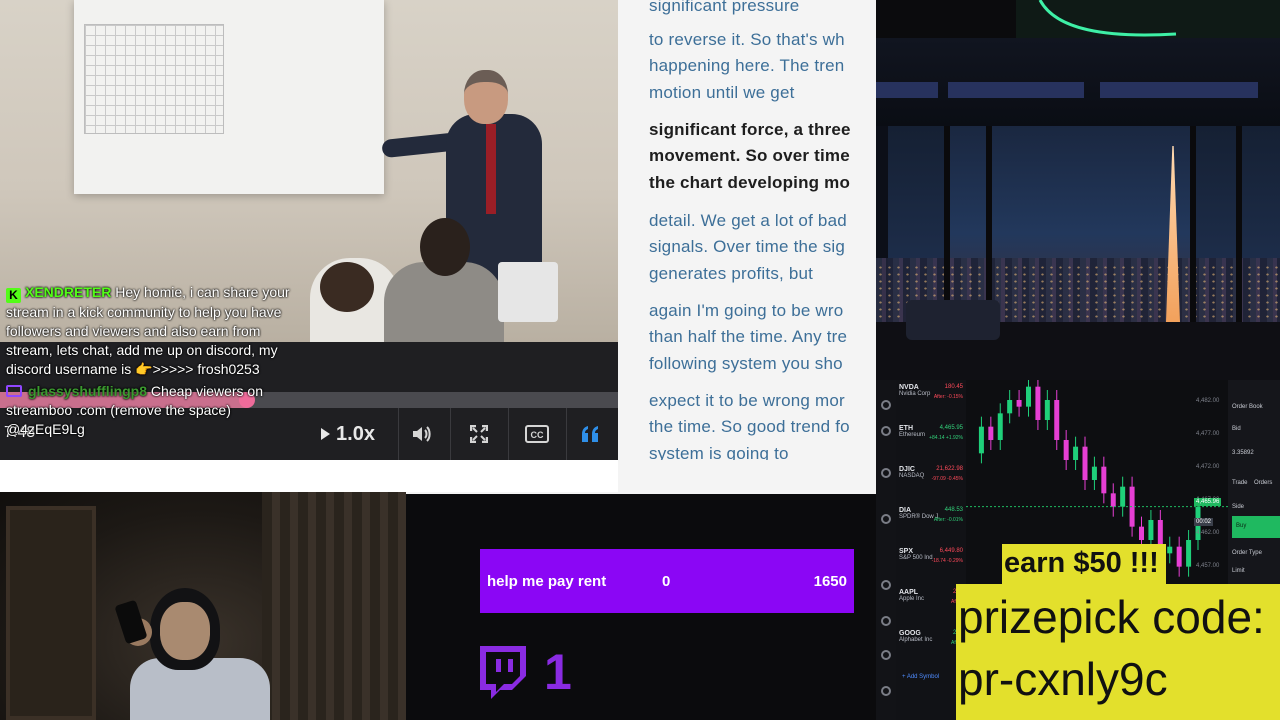  Describe the element at coordinates (746, 364) in the screenshot. I see `transcript-line: following system you sho` at that location.